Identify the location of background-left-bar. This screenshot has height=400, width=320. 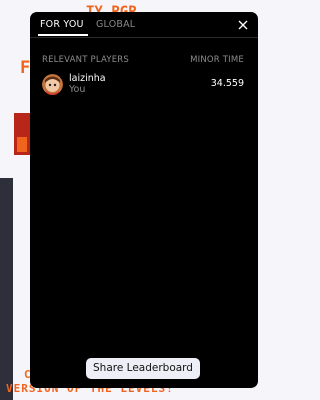
(6, 289).